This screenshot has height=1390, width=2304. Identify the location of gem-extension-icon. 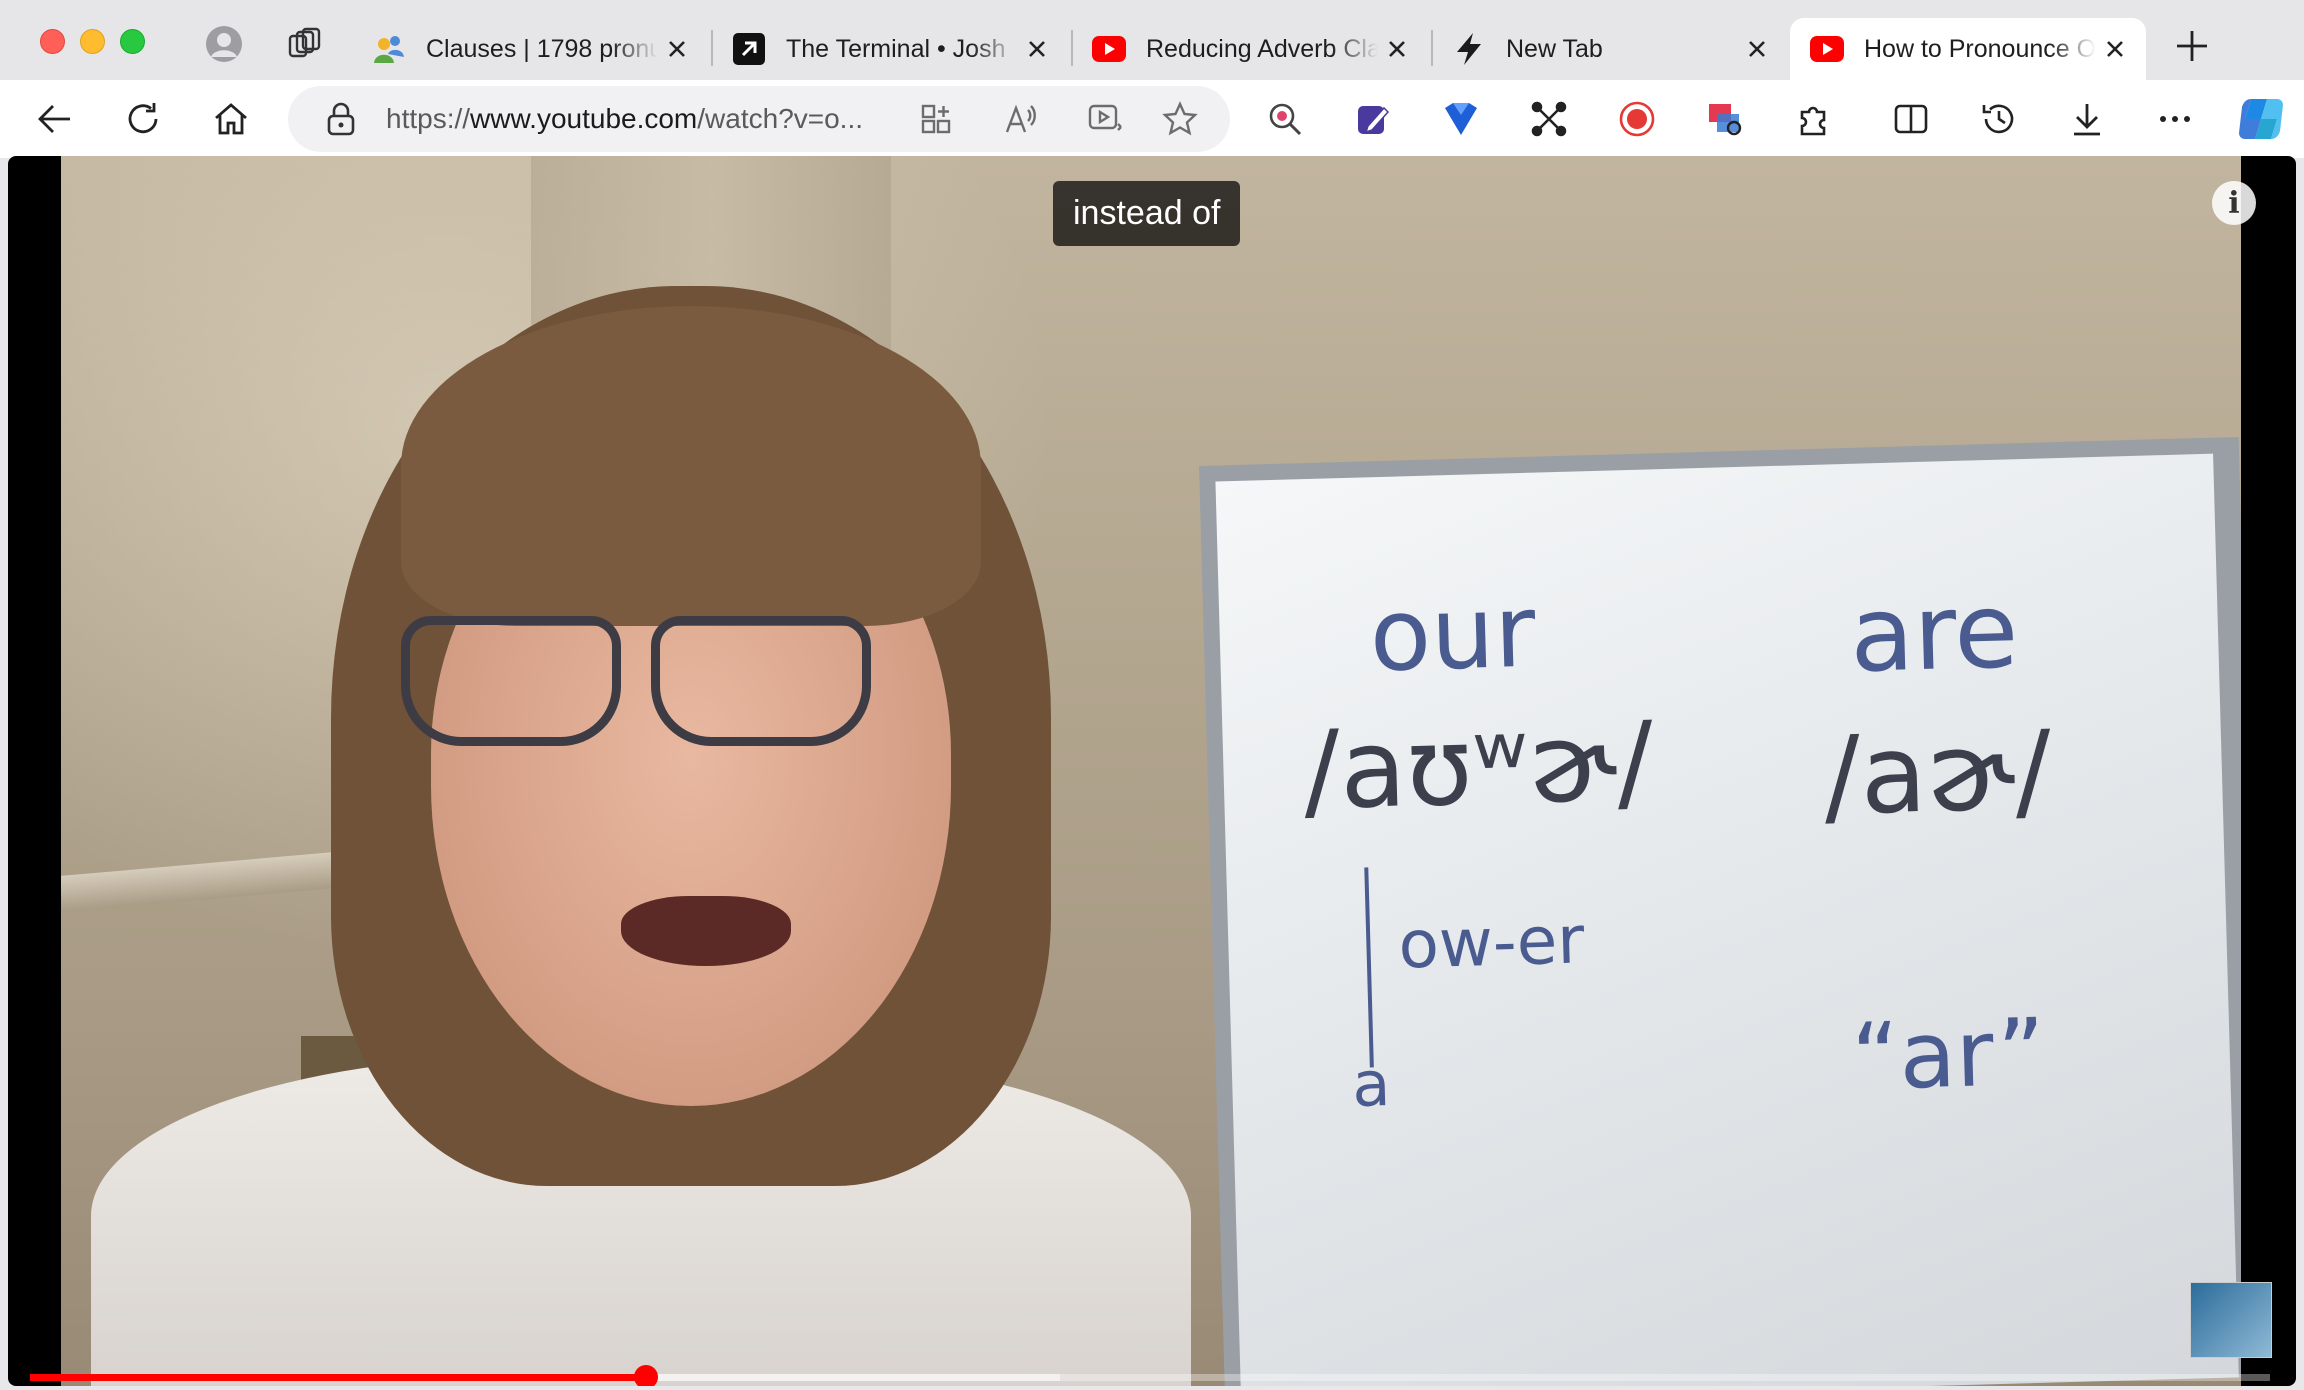
(1461, 119).